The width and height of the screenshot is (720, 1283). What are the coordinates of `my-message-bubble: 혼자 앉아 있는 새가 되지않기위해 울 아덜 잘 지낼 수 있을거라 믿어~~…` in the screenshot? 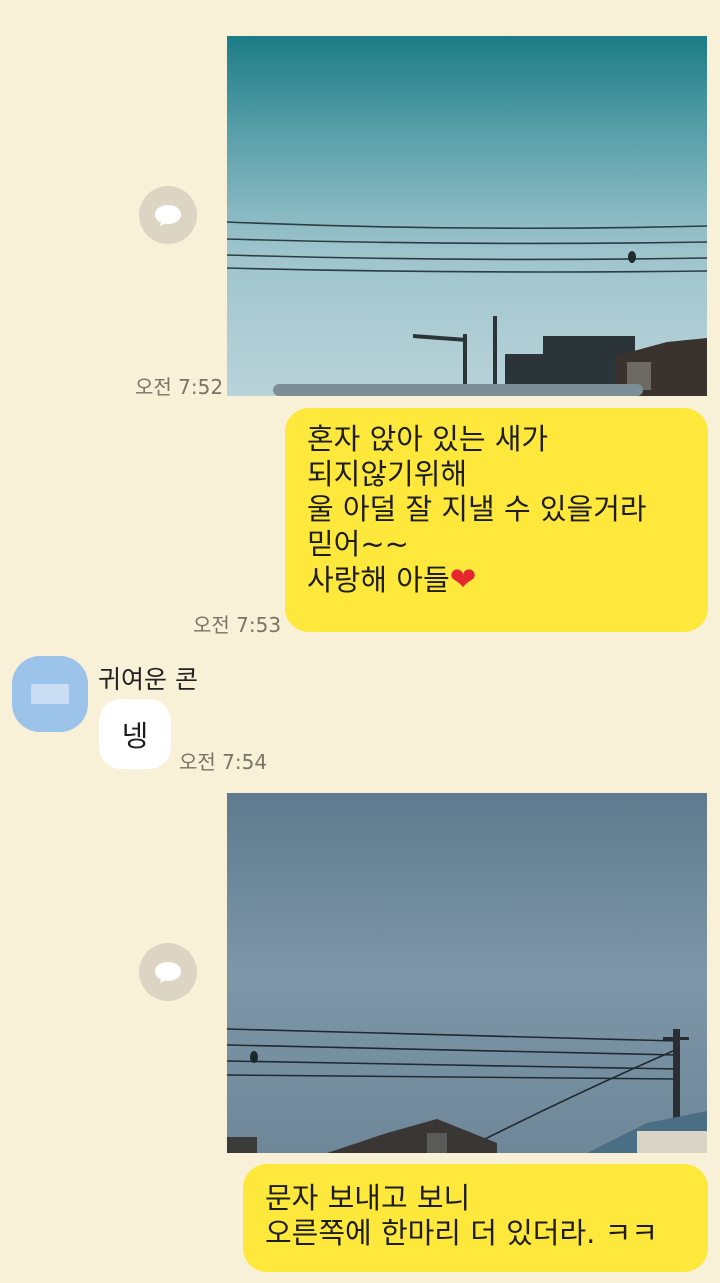 It's located at (496, 520).